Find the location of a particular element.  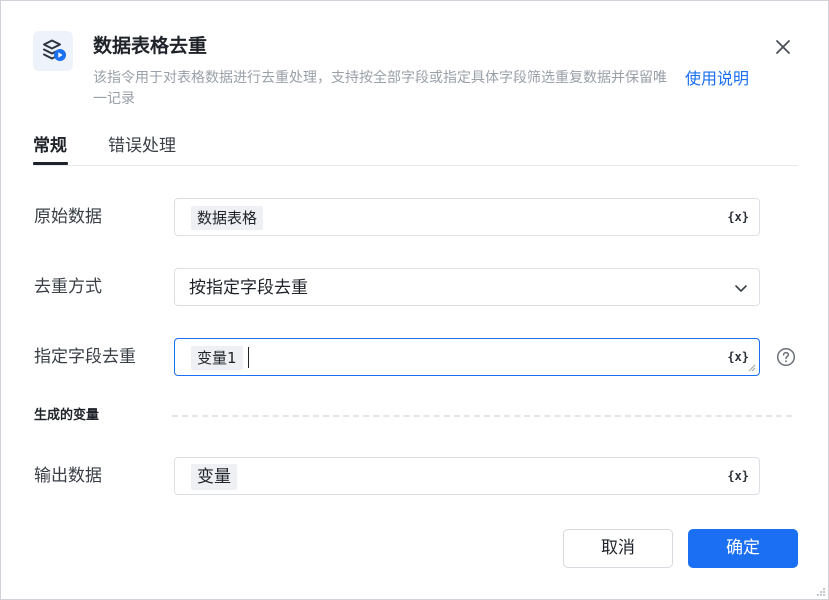

source-data-tag: 数据表格 is located at coordinates (227, 218).